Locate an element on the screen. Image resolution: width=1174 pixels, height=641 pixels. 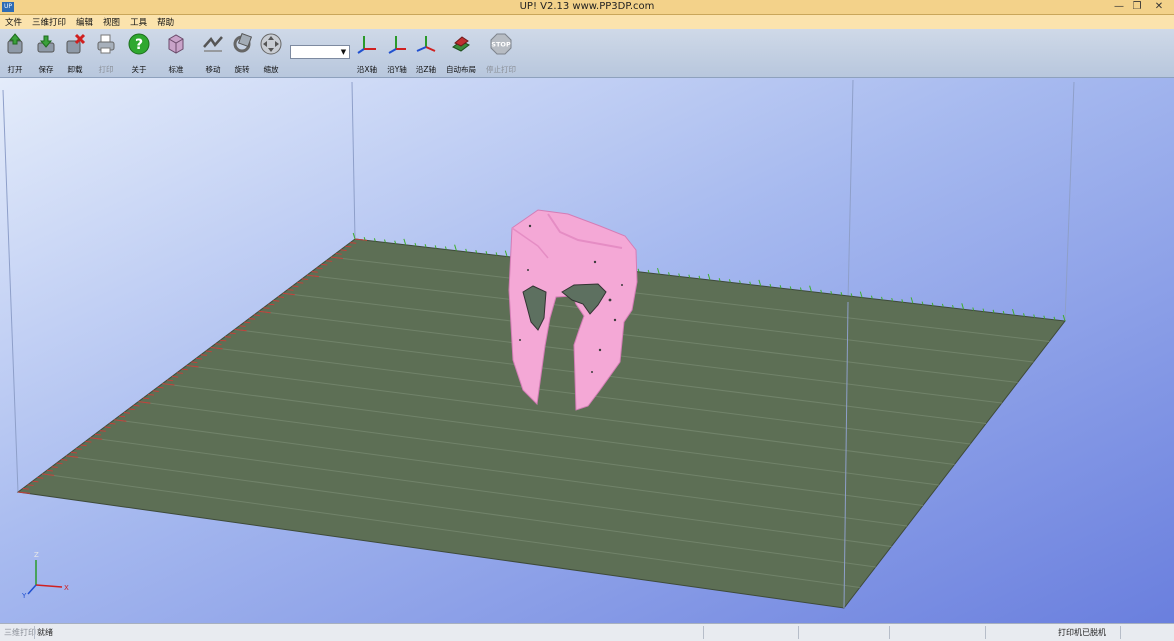
print-button: 打印 is located at coordinates (106, 54).